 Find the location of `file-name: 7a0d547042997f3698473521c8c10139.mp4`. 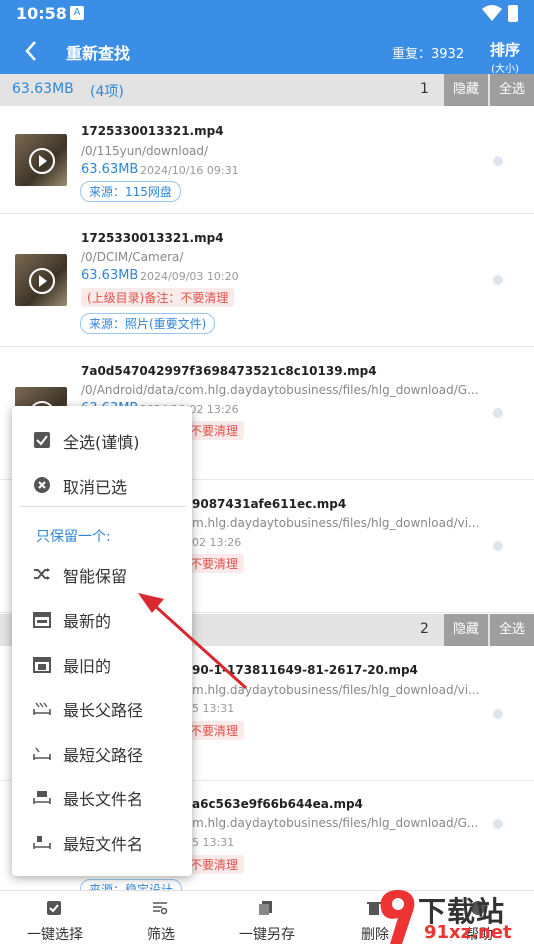

file-name: 7a0d547042997f3698473521c8c10139.mp4 is located at coordinates (229, 371).